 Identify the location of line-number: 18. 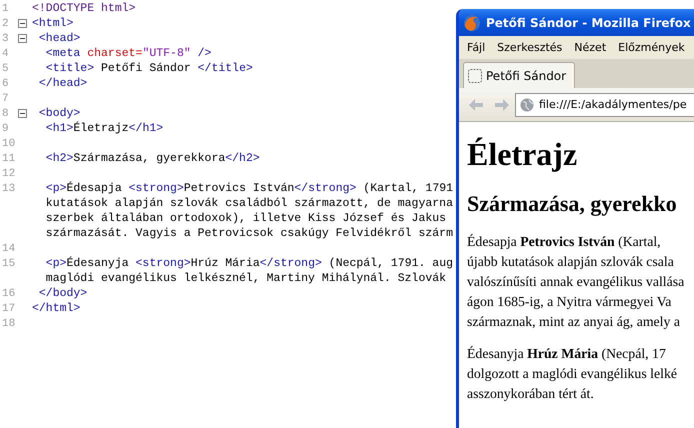
(8, 324).